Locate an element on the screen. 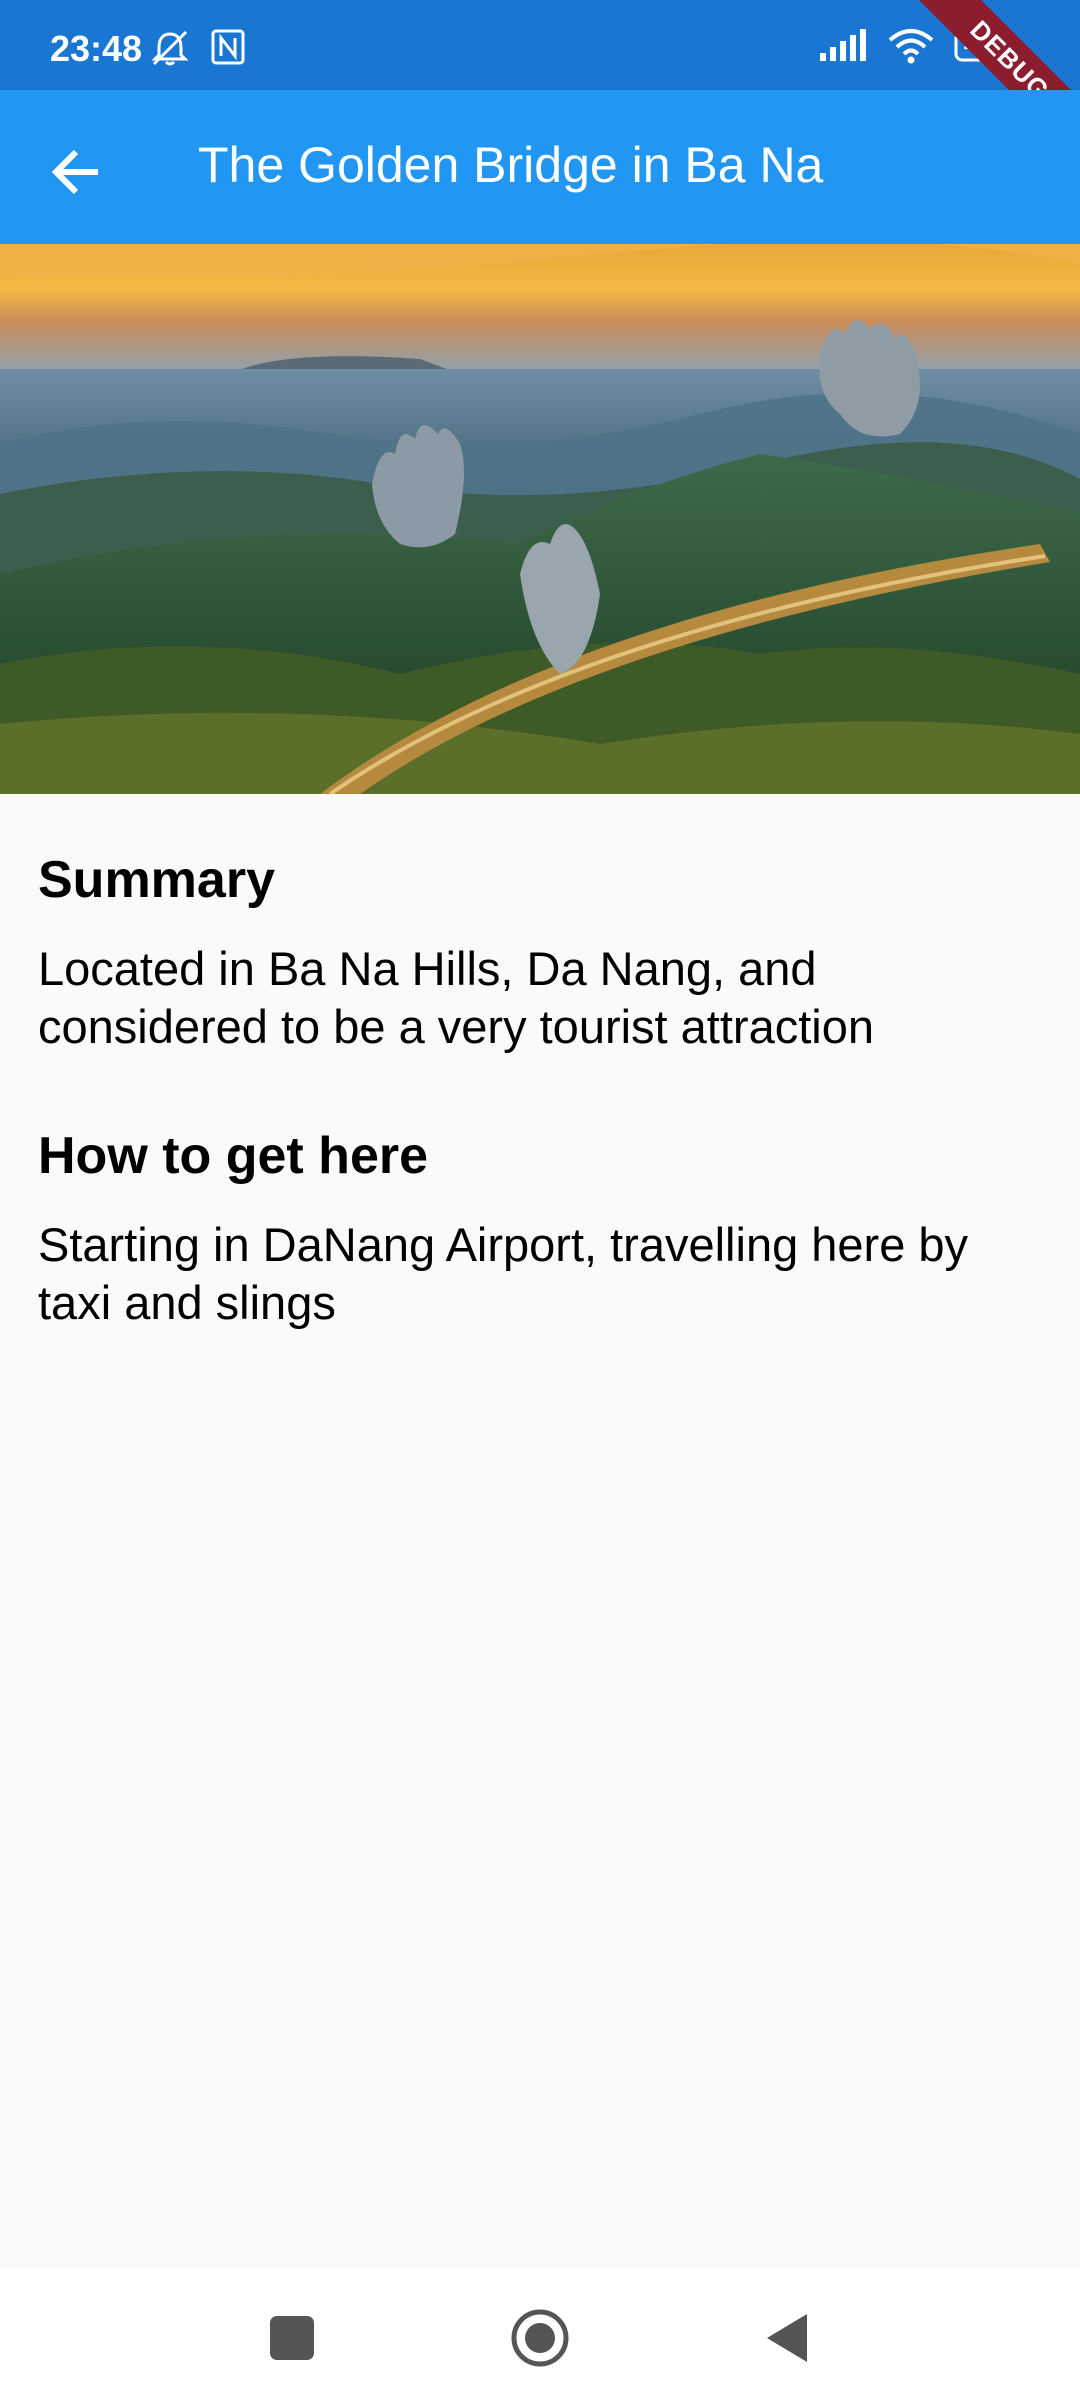 The width and height of the screenshot is (1080, 2400). home-button is located at coordinates (540, 2338).